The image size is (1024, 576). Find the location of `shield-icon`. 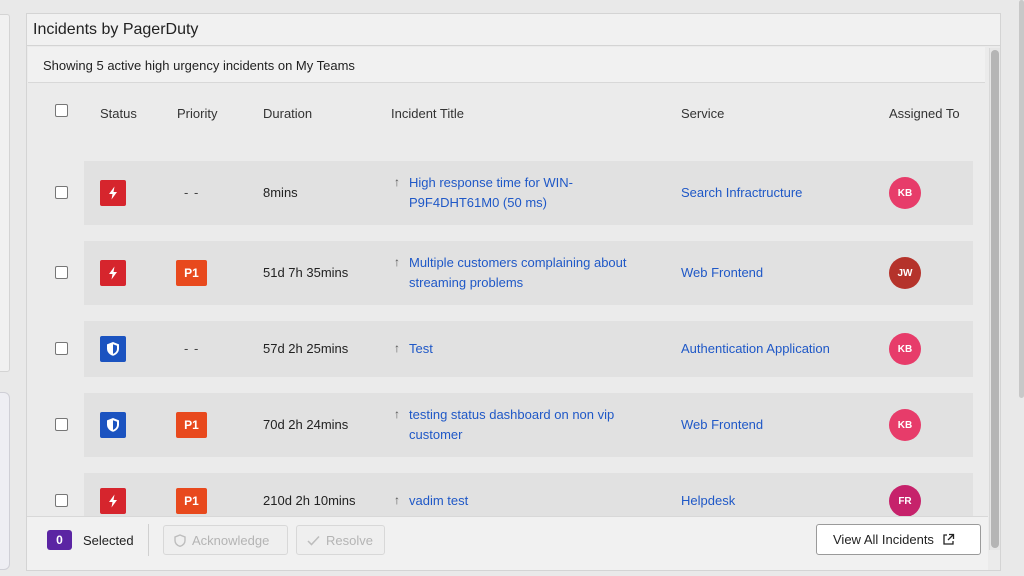

shield-icon is located at coordinates (180, 540).